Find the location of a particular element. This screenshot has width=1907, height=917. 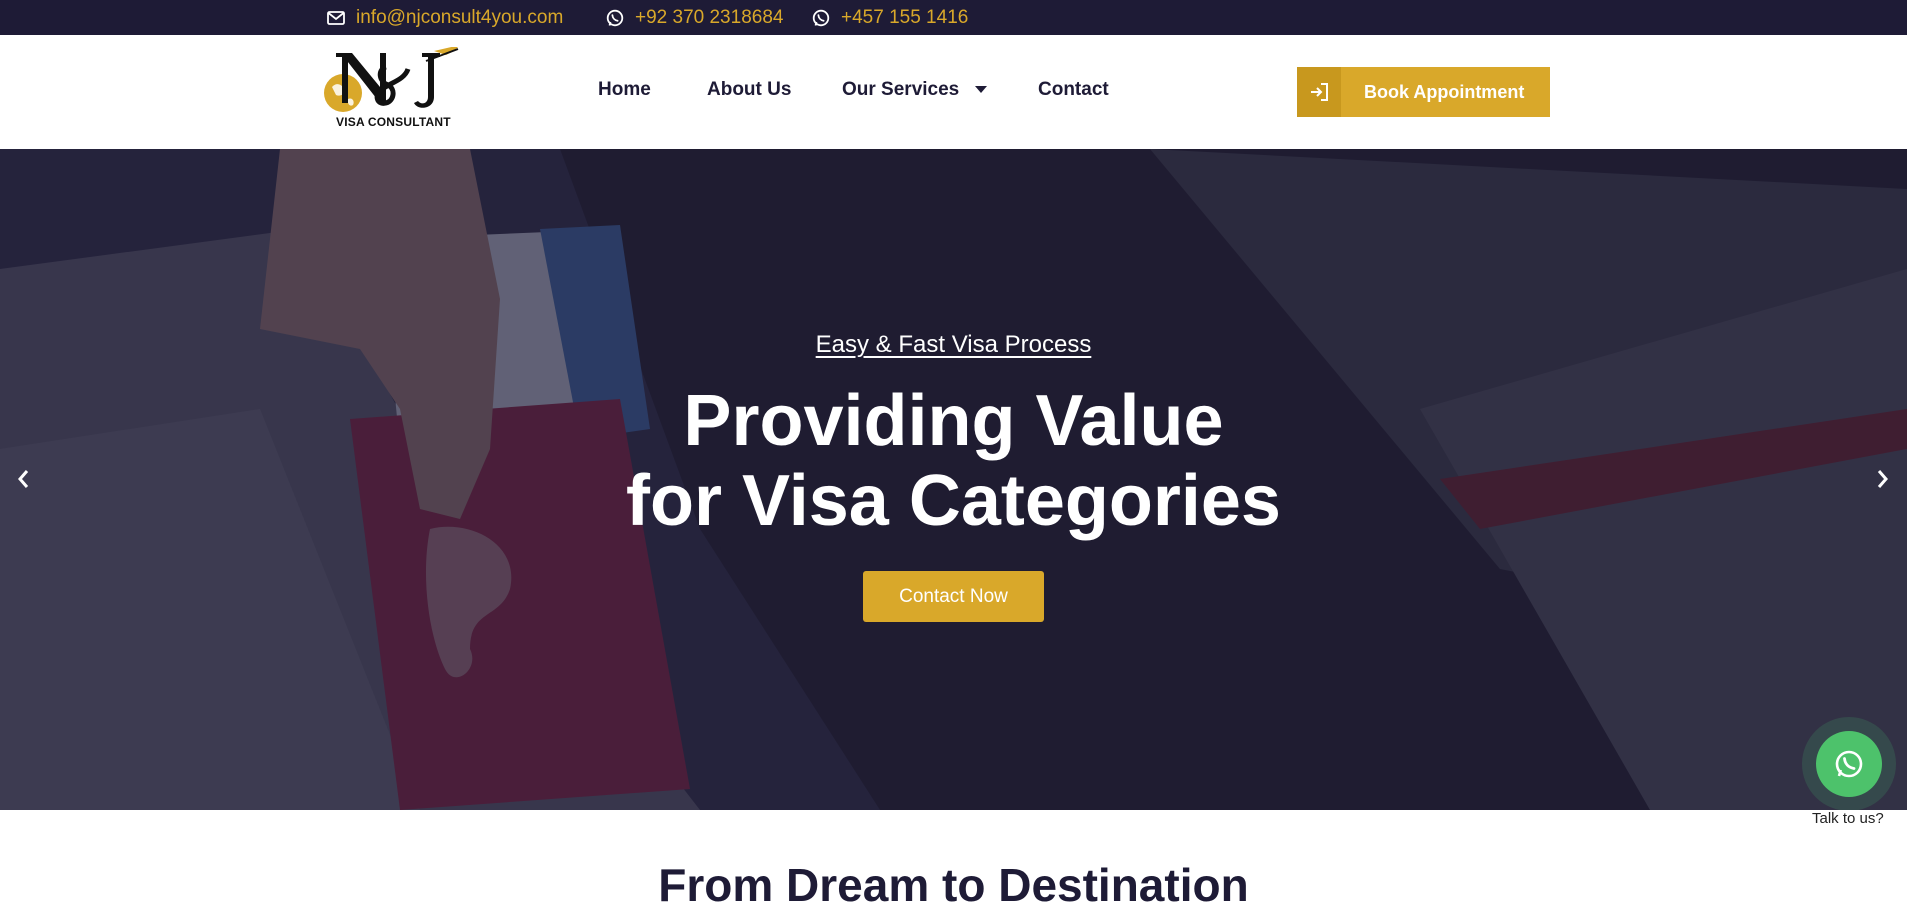

hero-kicker: Easy & Fast Visa Process is located at coordinates (953, 344).